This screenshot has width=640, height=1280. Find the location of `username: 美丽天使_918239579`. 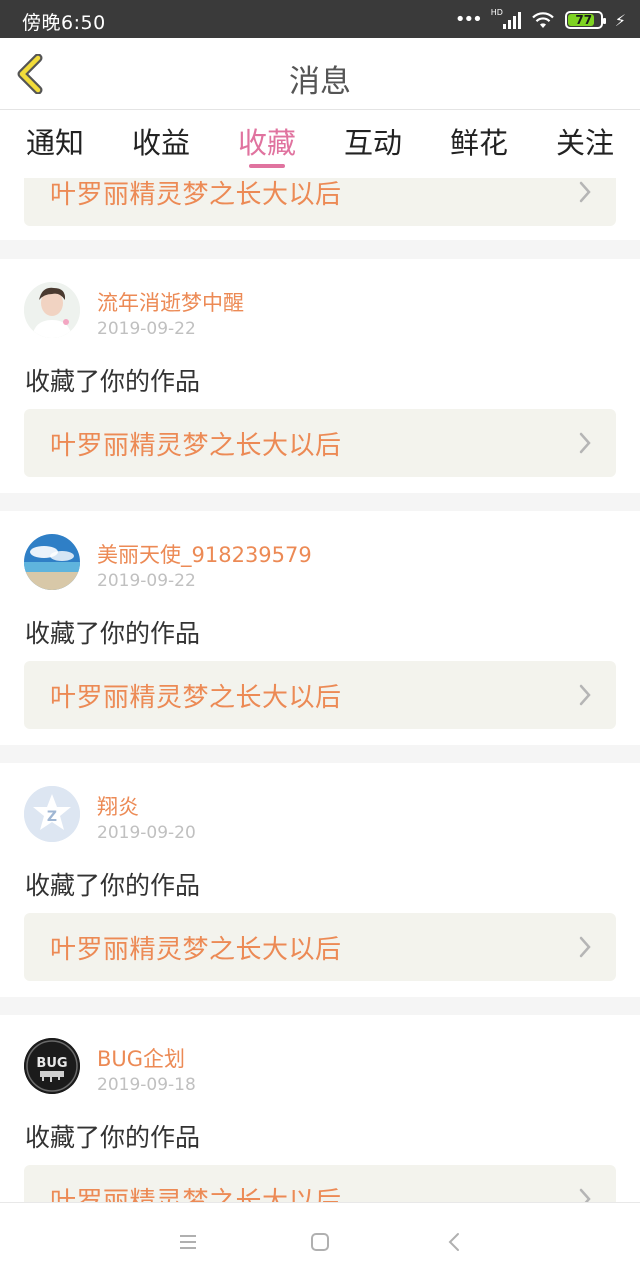

username: 美丽天使_918239579 is located at coordinates (204, 554).